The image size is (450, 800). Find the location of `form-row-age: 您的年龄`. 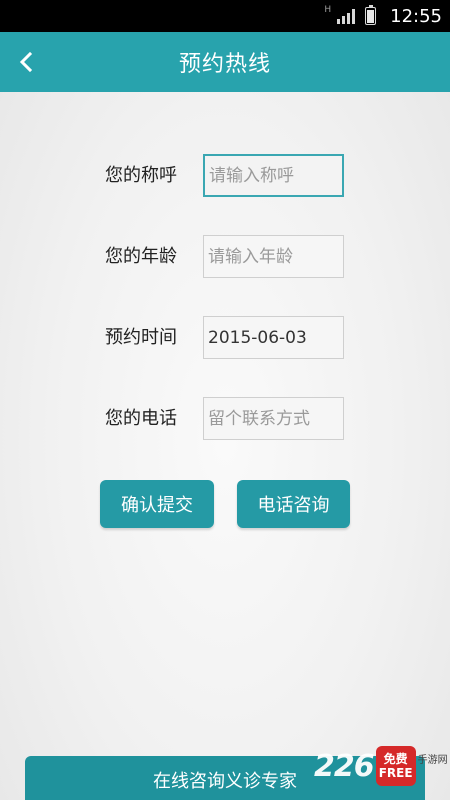

form-row-age: 您的年龄 is located at coordinates (225, 257).